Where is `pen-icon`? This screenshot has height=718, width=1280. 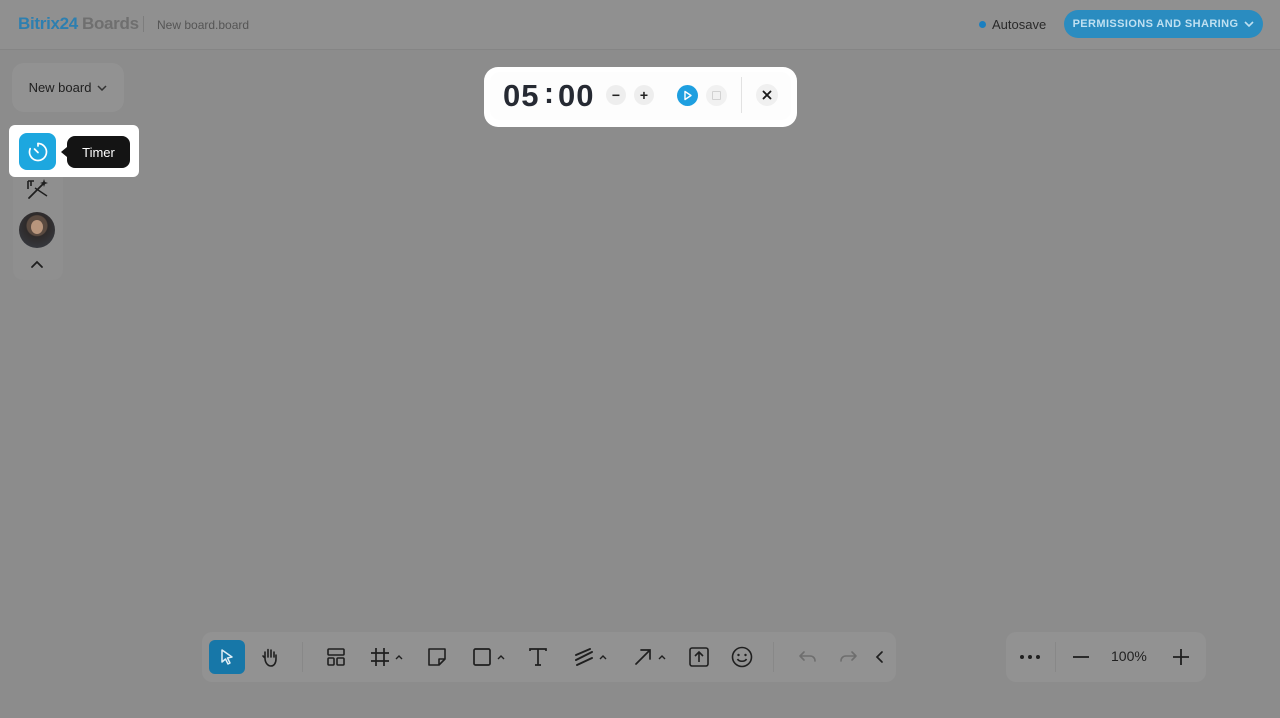 pen-icon is located at coordinates (583, 657).